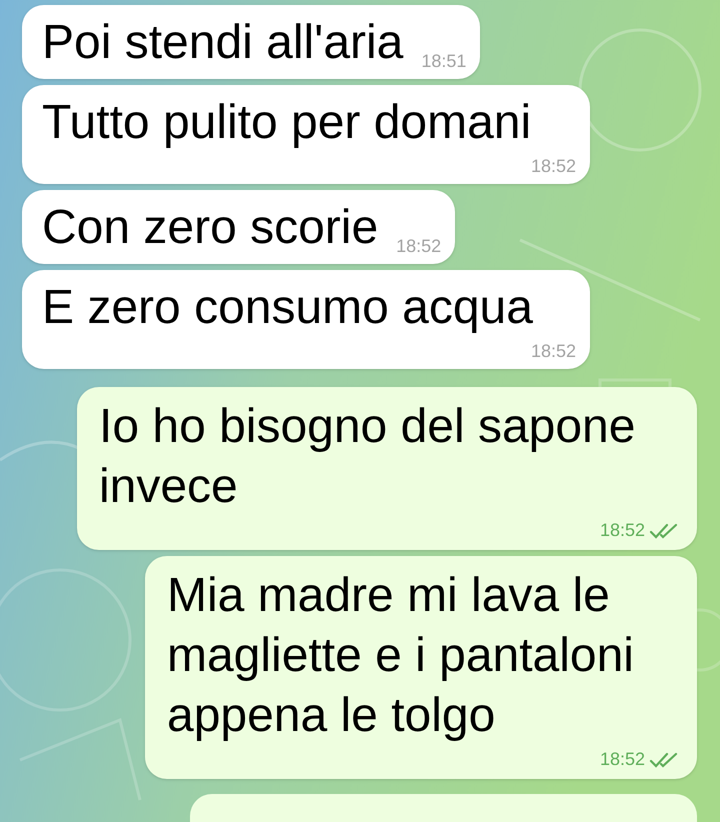 Image resolution: width=720 pixels, height=822 pixels. I want to click on message-text: Tutto pulito per domani, so click(287, 123).